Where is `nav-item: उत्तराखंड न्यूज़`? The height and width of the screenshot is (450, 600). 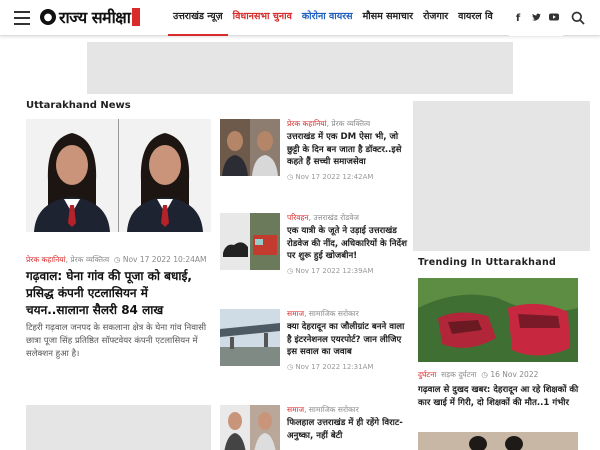
nav-item: उत्तराखंड न्यूज़ is located at coordinates (198, 18).